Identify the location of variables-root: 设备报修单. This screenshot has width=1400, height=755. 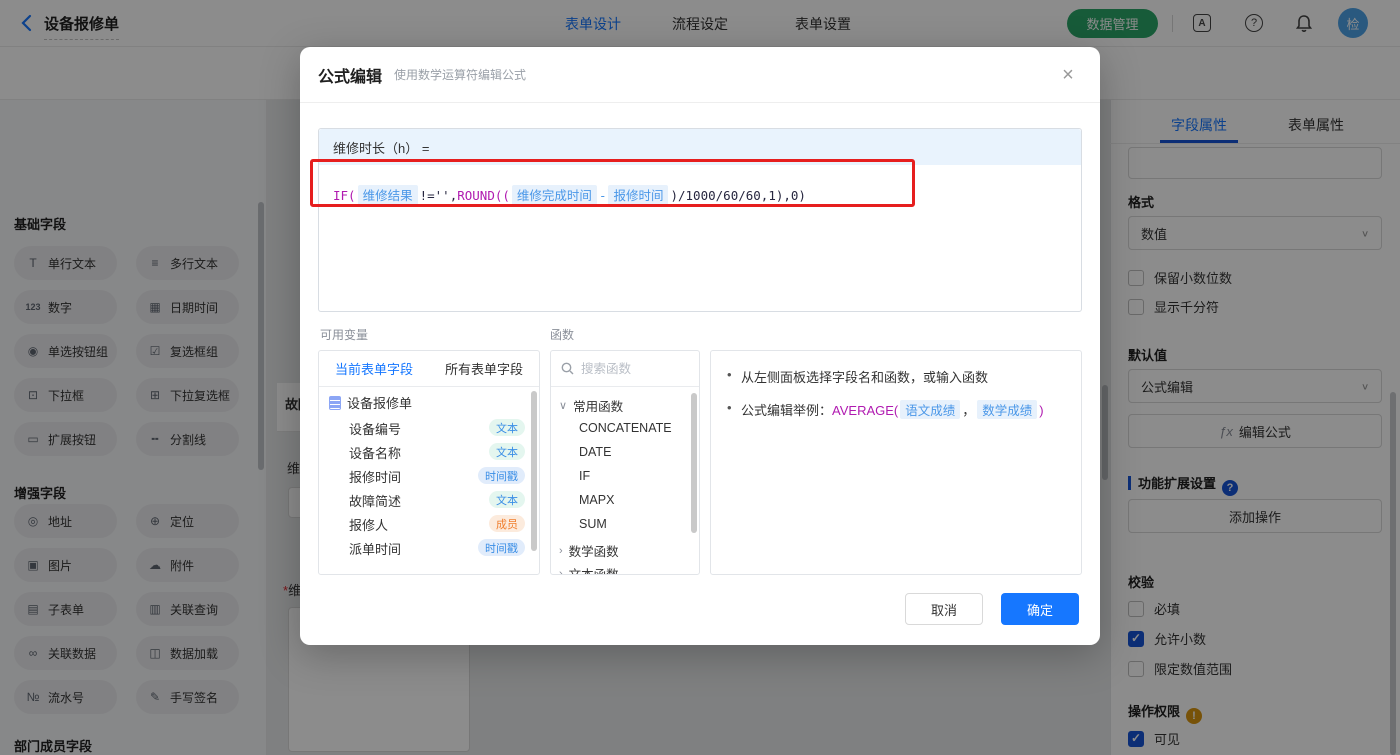
(370, 402).